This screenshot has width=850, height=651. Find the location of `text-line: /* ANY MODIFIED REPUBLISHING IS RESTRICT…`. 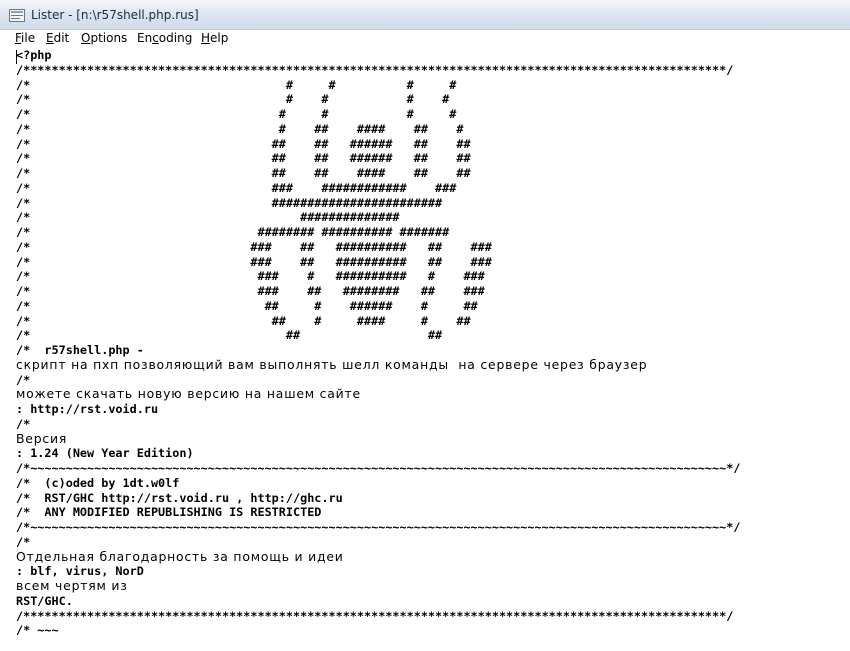

text-line: /* ANY MODIFIED REPUBLISHING IS RESTRICT… is located at coordinates (169, 512).